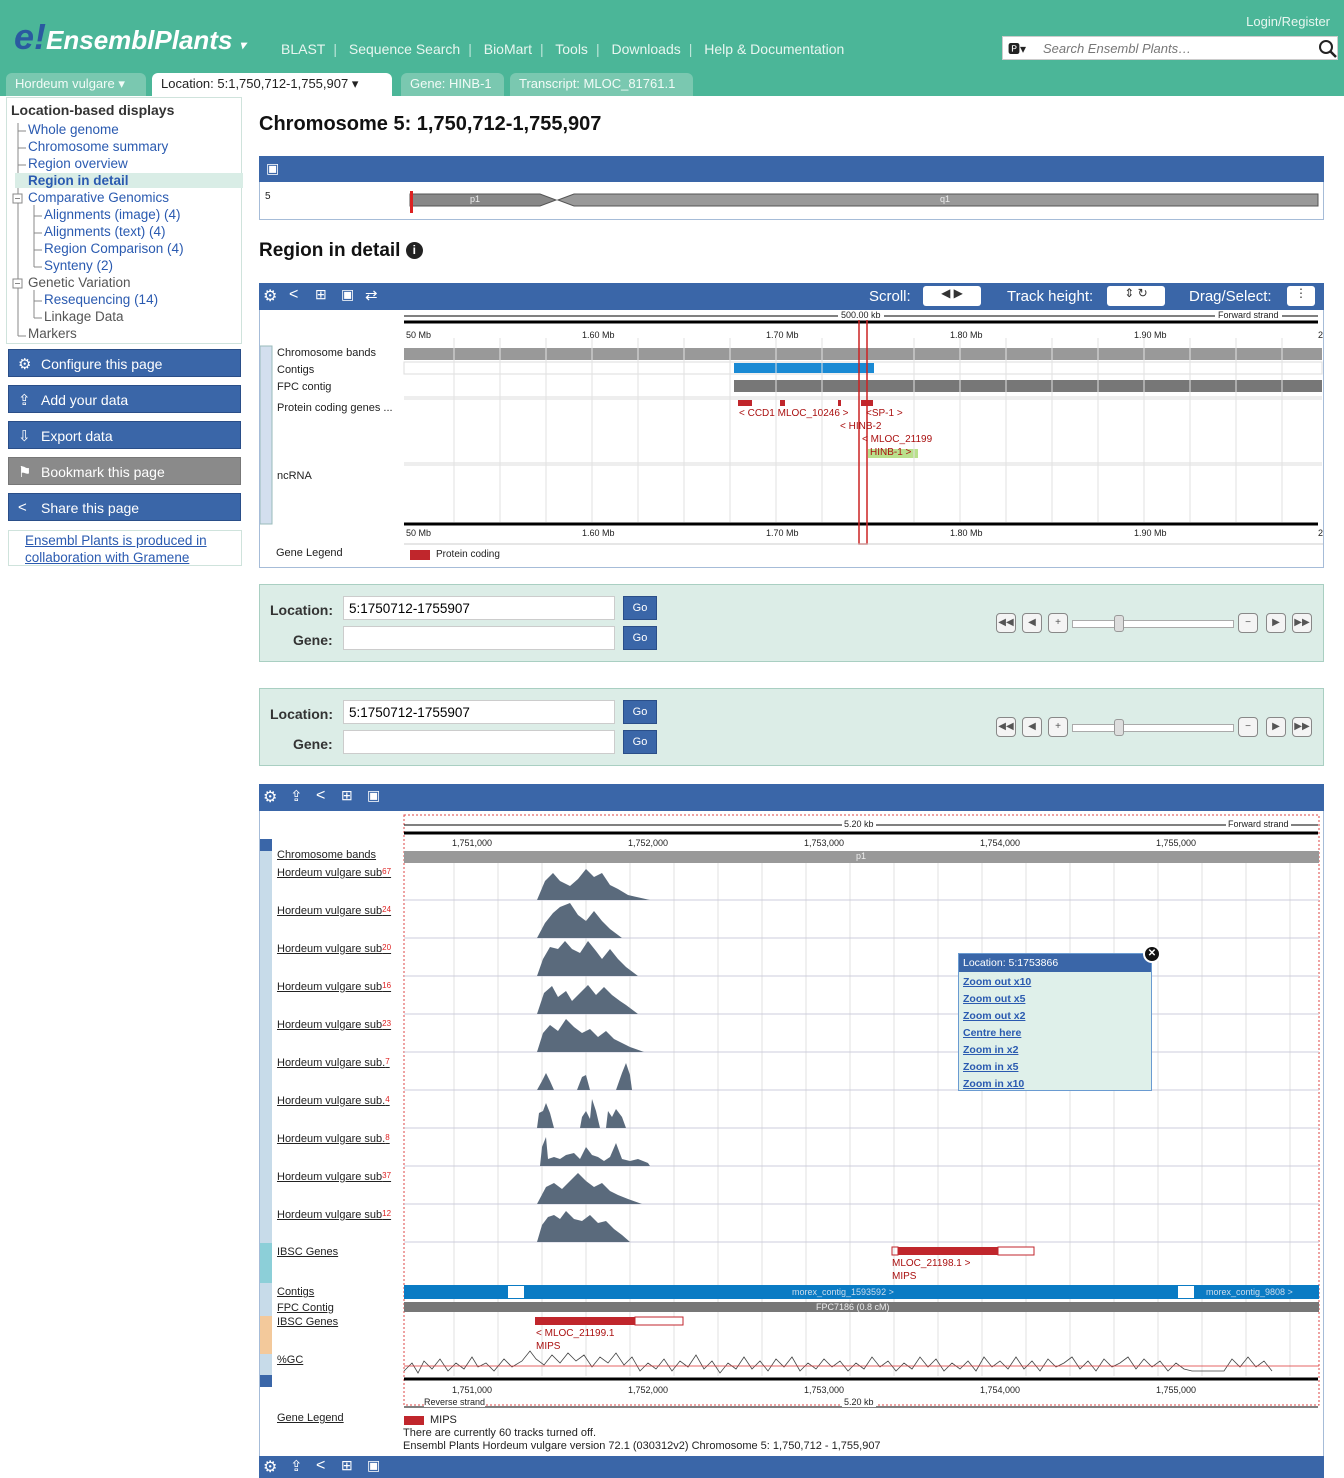 The image size is (1344, 1478). I want to click on add-data-button: ⇪ Add your data, so click(124, 399).